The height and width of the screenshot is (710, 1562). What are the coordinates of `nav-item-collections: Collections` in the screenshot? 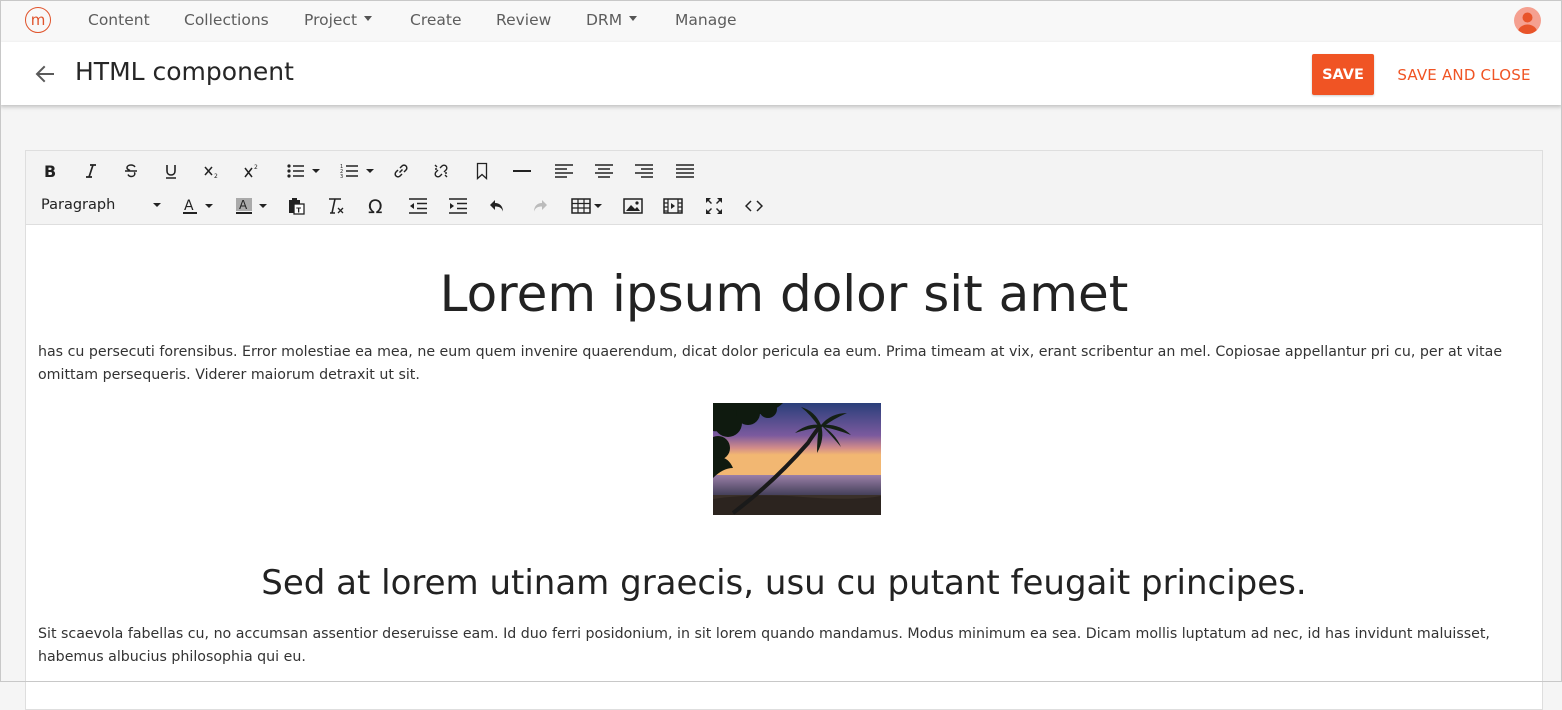 It's located at (226, 21).